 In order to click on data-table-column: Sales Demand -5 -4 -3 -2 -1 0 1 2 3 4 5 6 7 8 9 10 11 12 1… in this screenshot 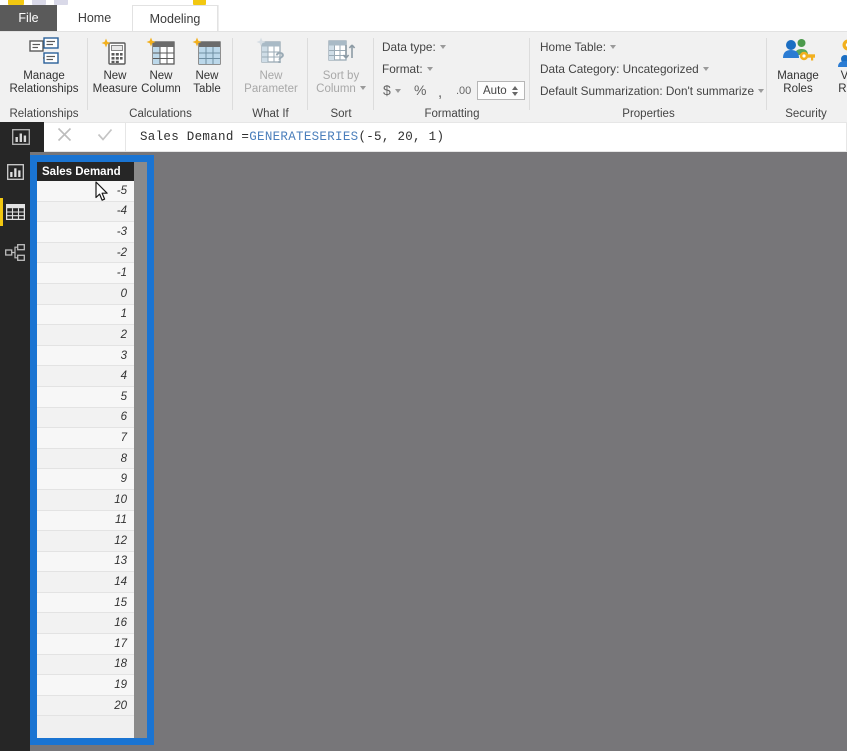, I will do `click(85, 450)`.